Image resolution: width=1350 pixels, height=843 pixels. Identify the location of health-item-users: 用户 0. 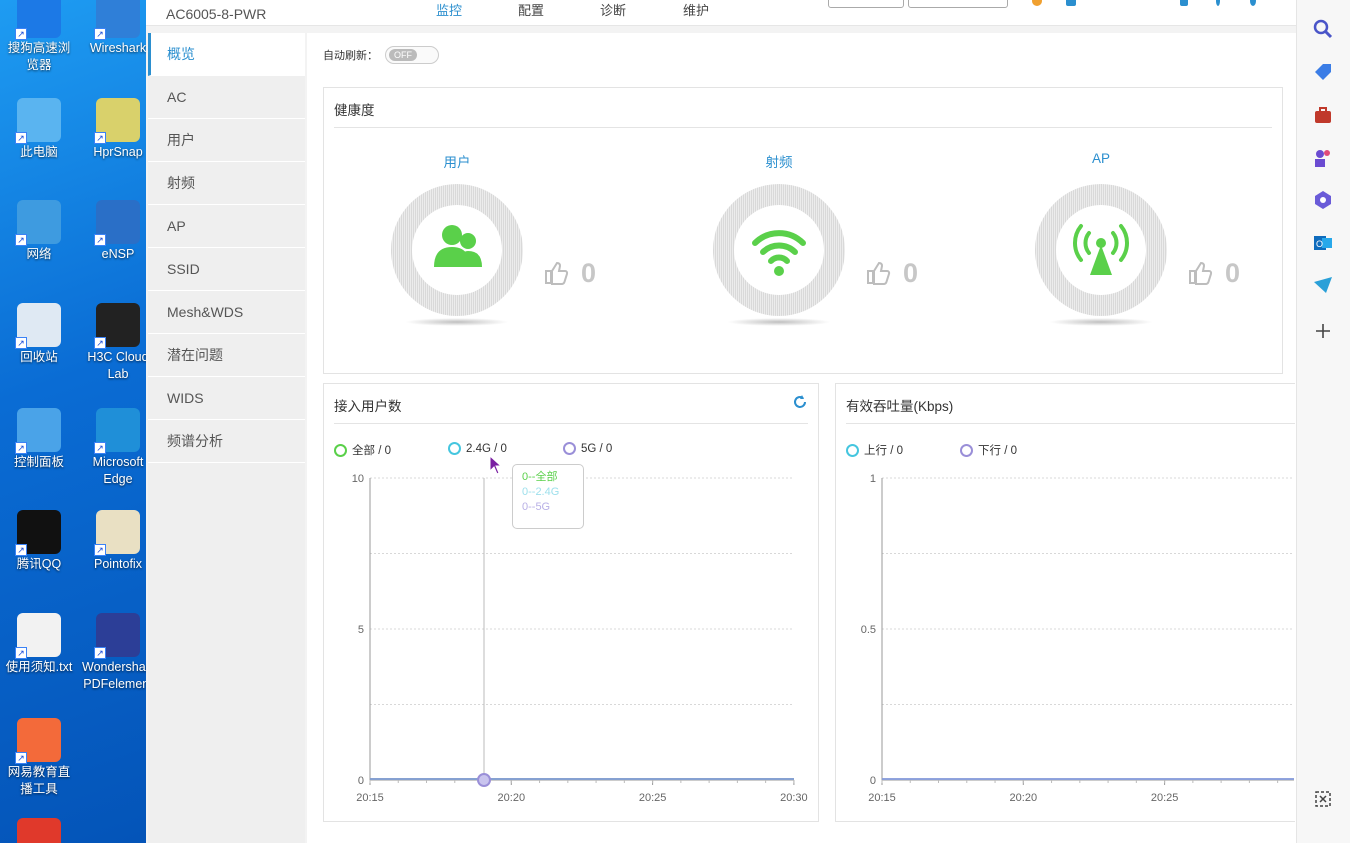
(511, 238).